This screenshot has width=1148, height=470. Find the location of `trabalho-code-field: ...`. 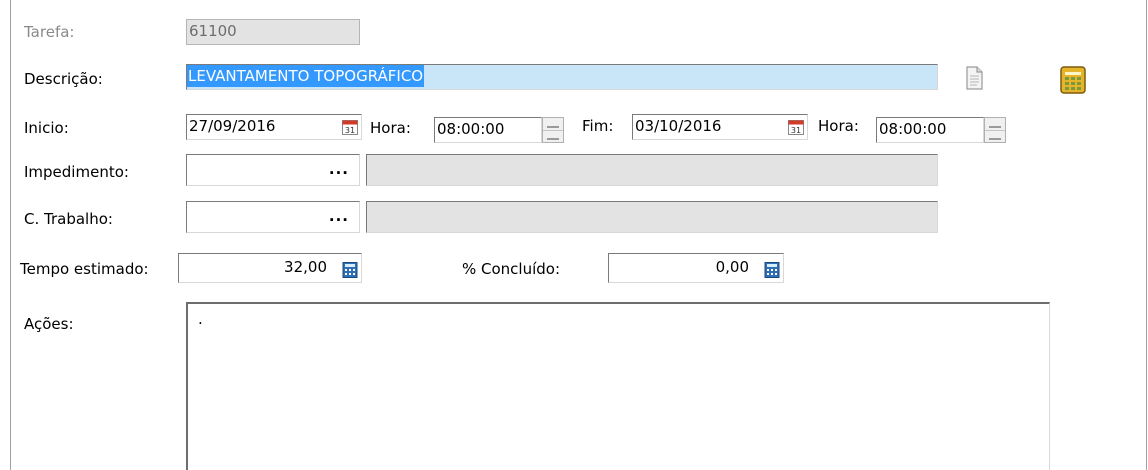

trabalho-code-field: ... is located at coordinates (273, 217).